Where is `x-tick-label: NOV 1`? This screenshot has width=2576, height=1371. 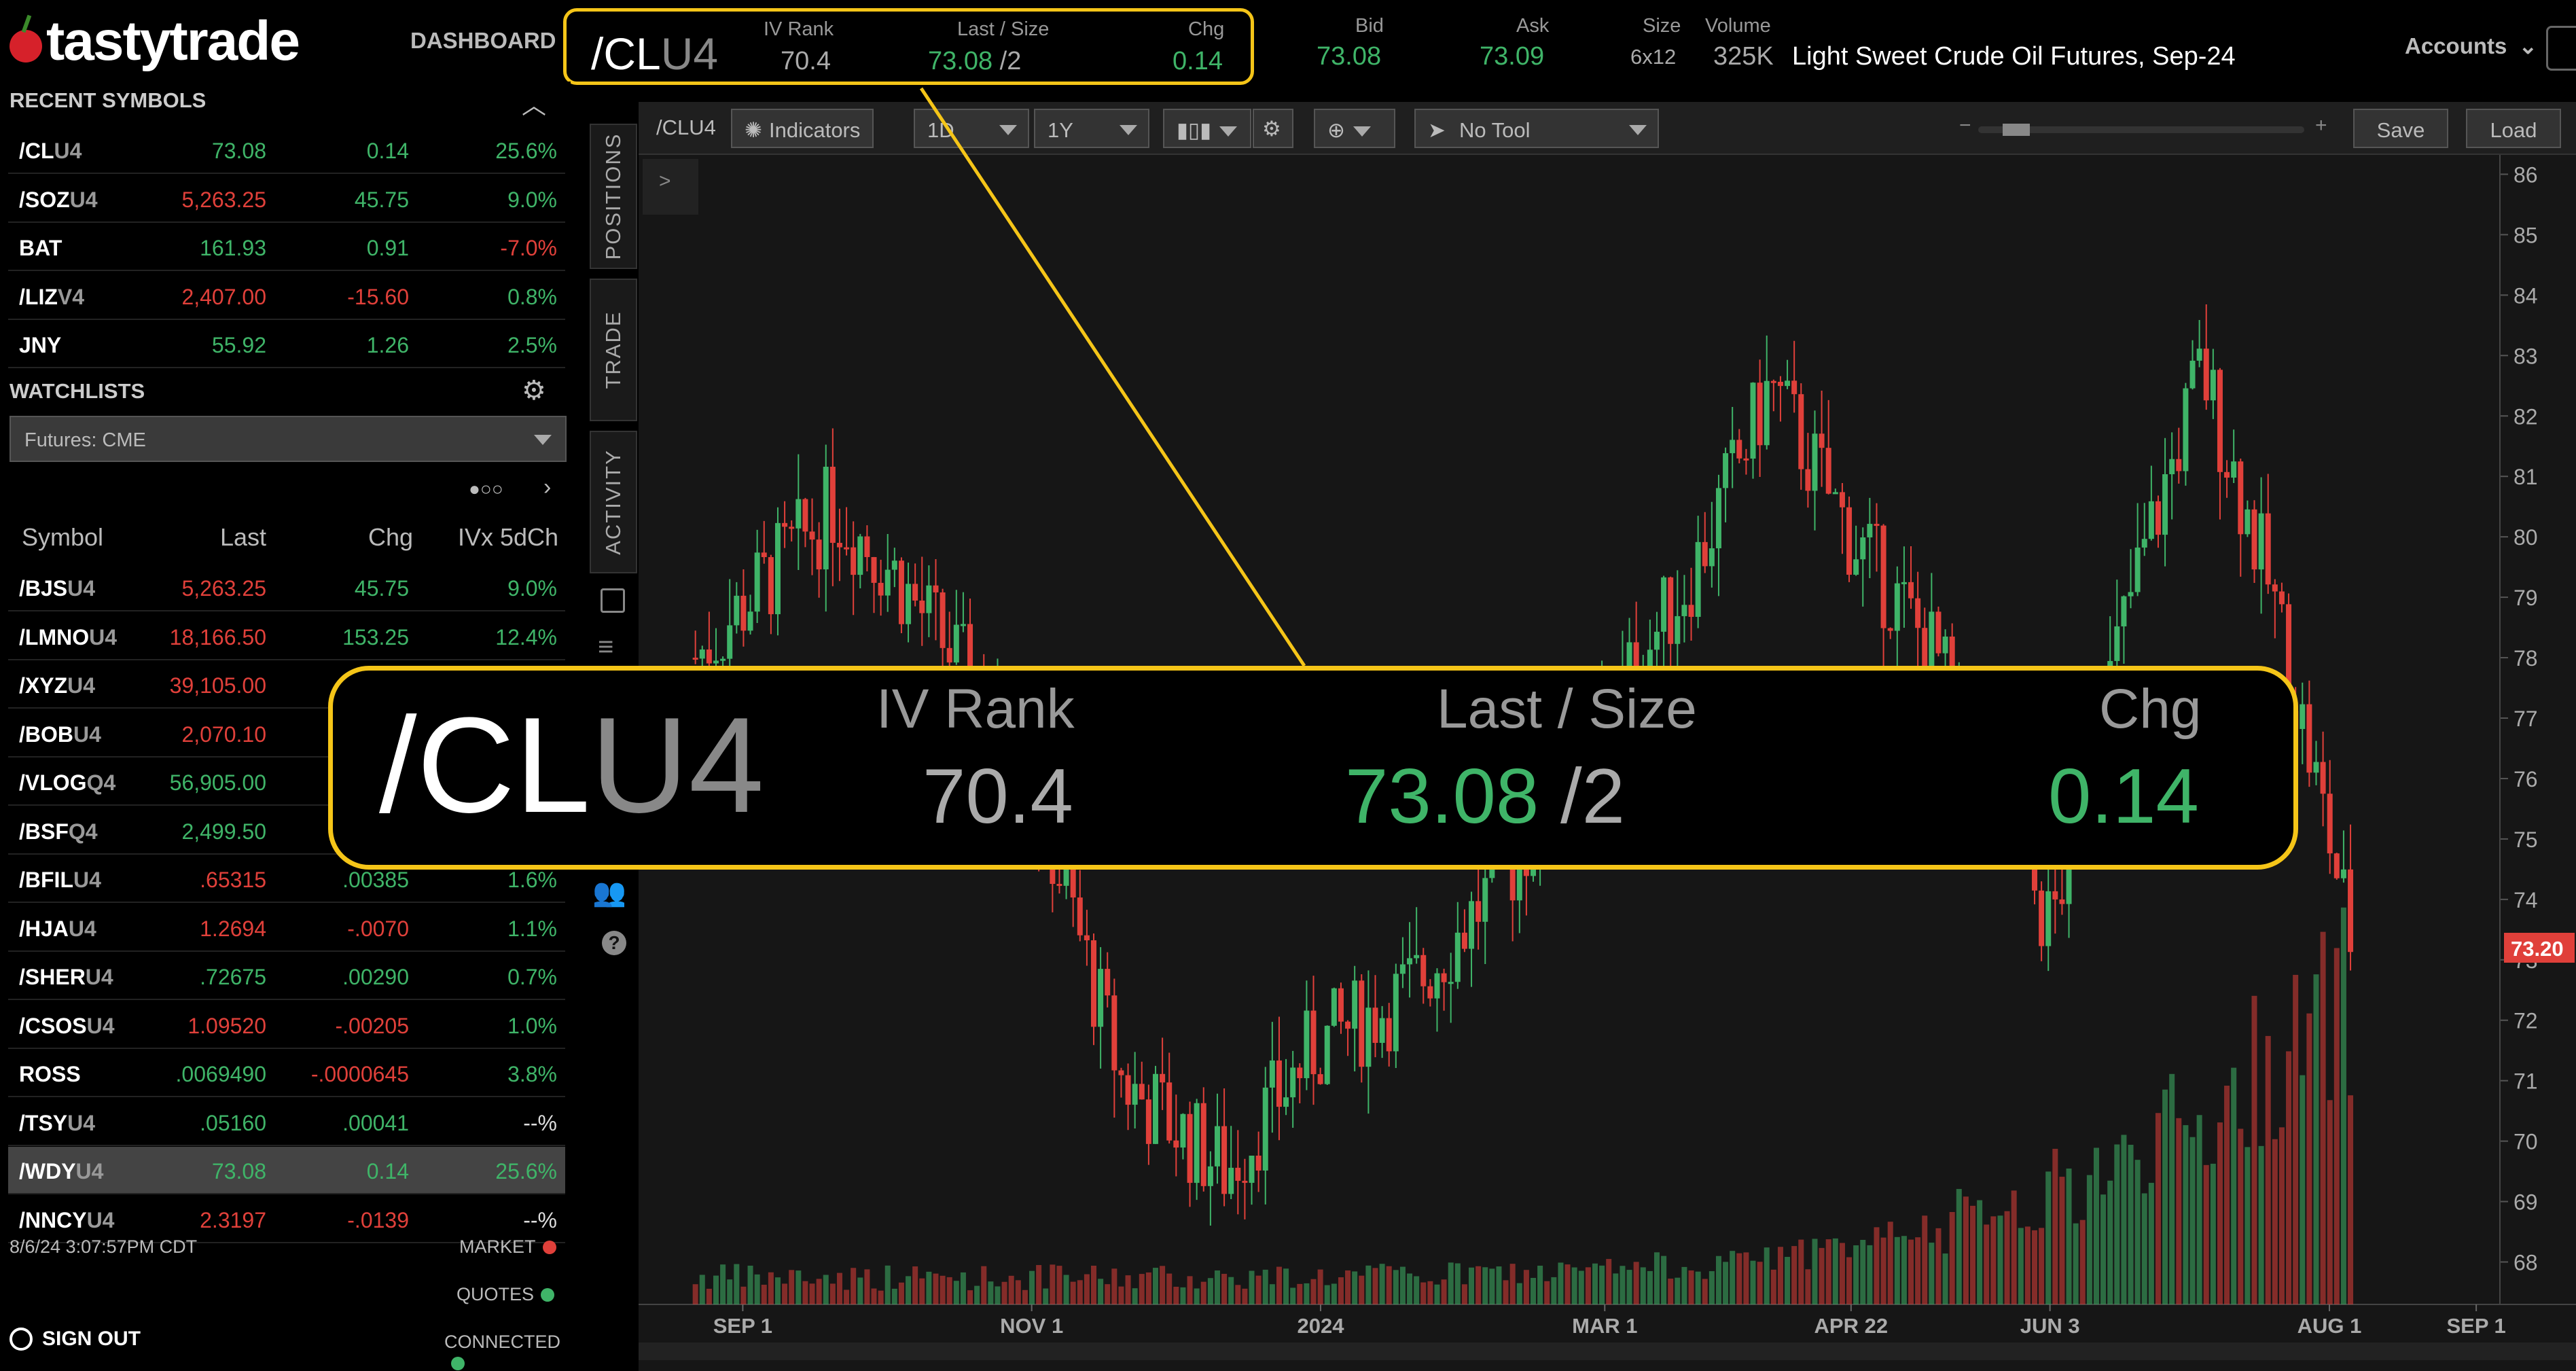
x-tick-label: NOV 1 is located at coordinates (1031, 1326).